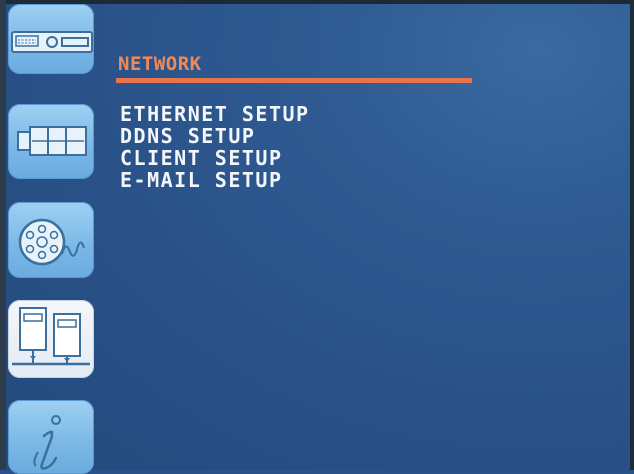 The image size is (634, 474). I want to click on disk-reel-icon, so click(51, 242).